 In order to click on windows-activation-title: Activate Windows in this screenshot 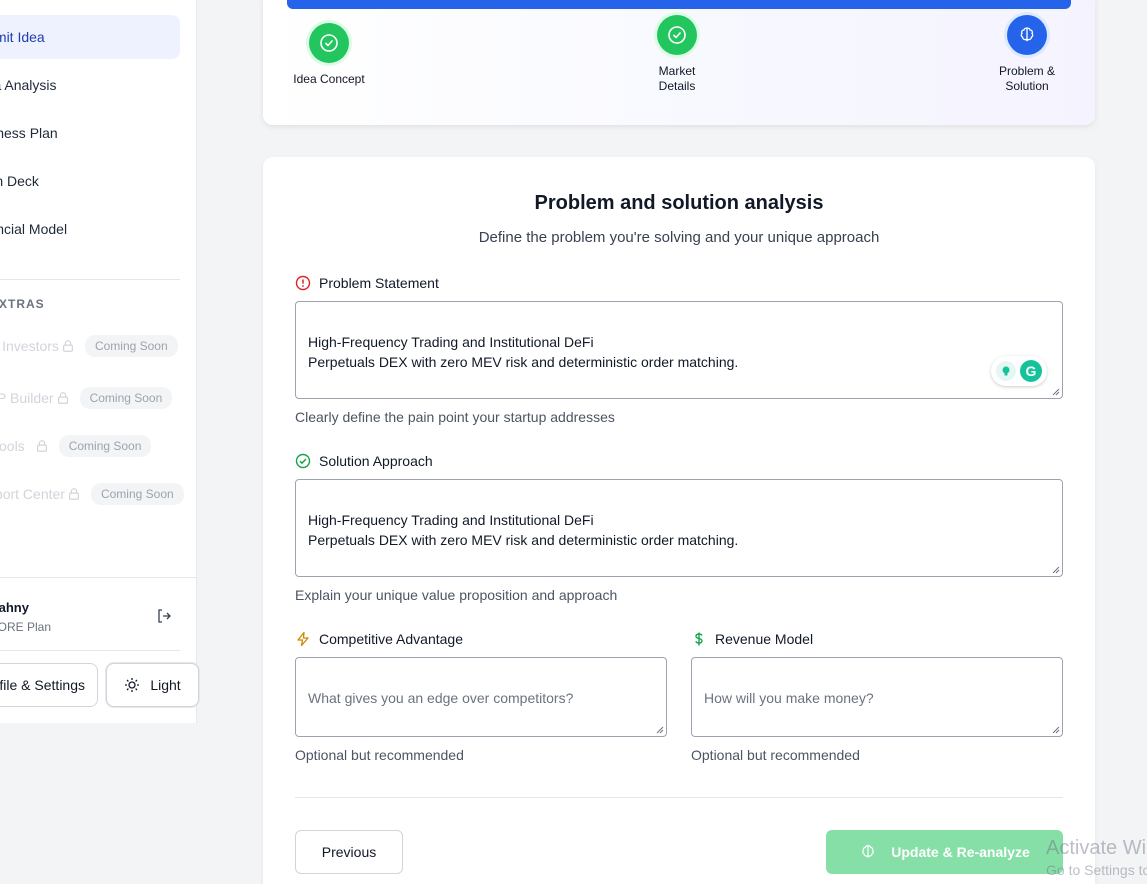, I will do `click(1096, 848)`.